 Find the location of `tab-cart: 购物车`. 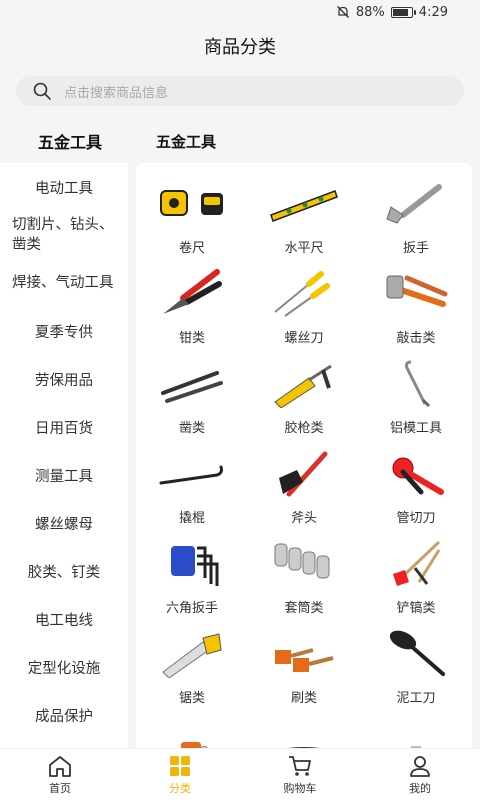

tab-cart: 购物车 is located at coordinates (300, 774).